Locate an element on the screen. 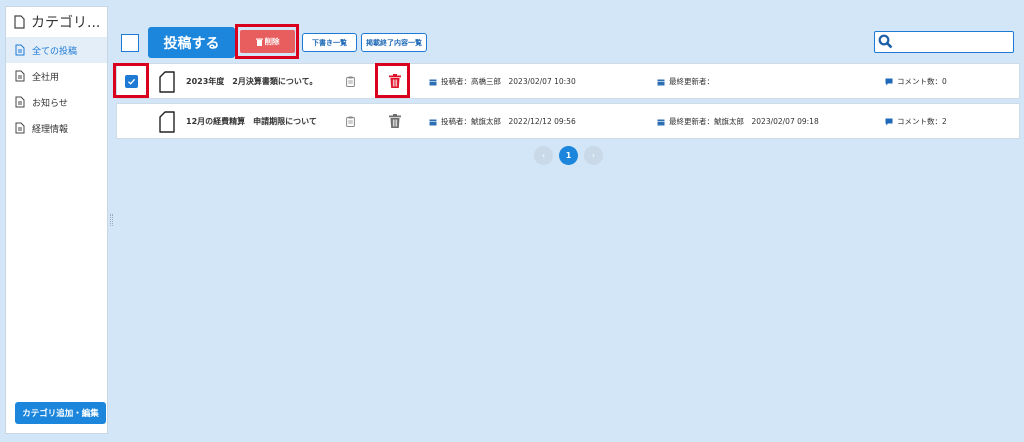  post-author: 投稿者：鯱旗太郎 2022/12/12 09:56 is located at coordinates (508, 121).